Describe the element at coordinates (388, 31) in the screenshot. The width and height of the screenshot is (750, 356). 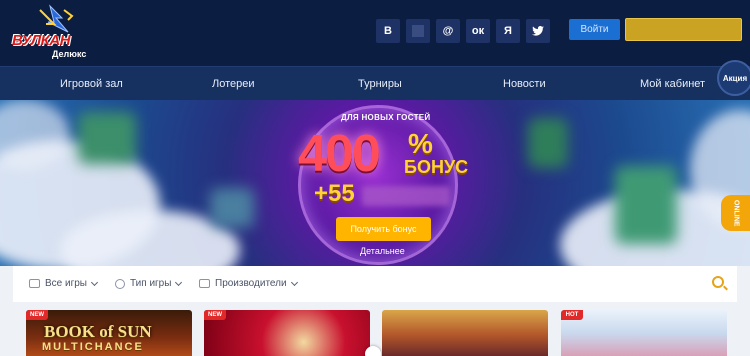
I see `vk-icon: В` at that location.